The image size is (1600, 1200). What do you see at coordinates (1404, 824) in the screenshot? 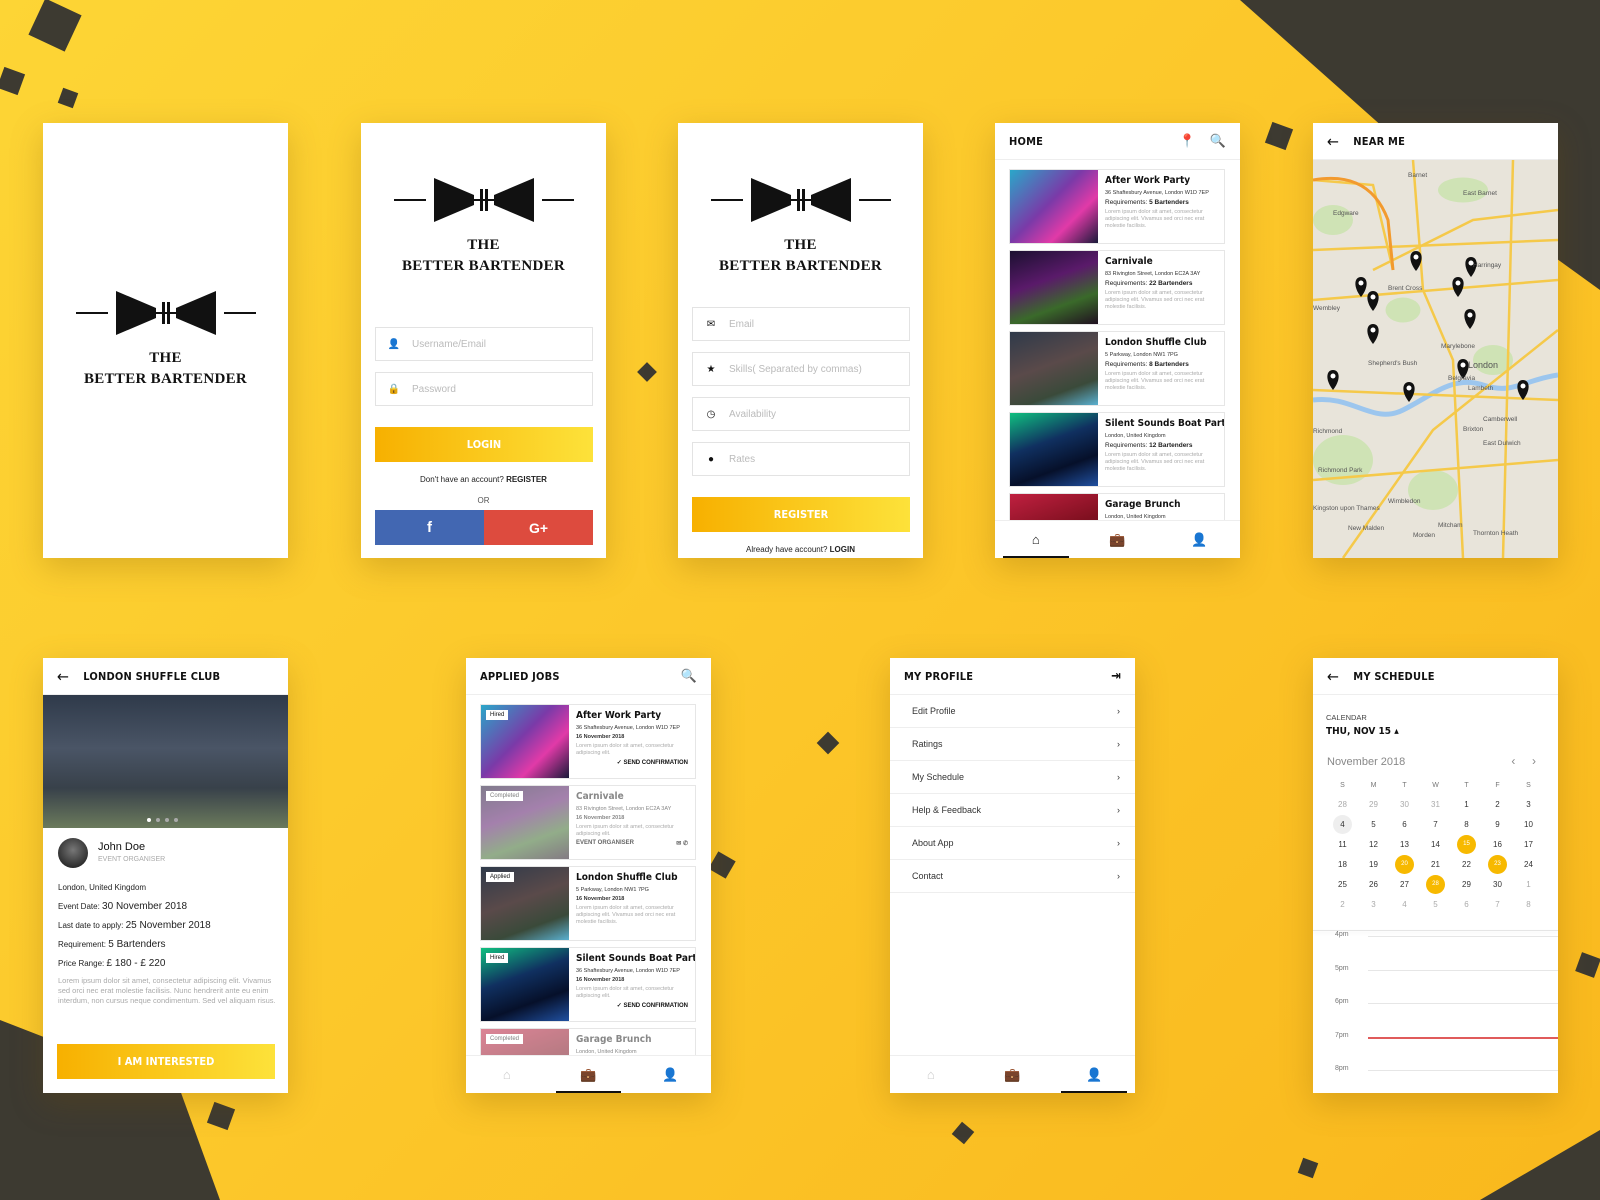
I see `calendar-day: 6` at bounding box center [1404, 824].